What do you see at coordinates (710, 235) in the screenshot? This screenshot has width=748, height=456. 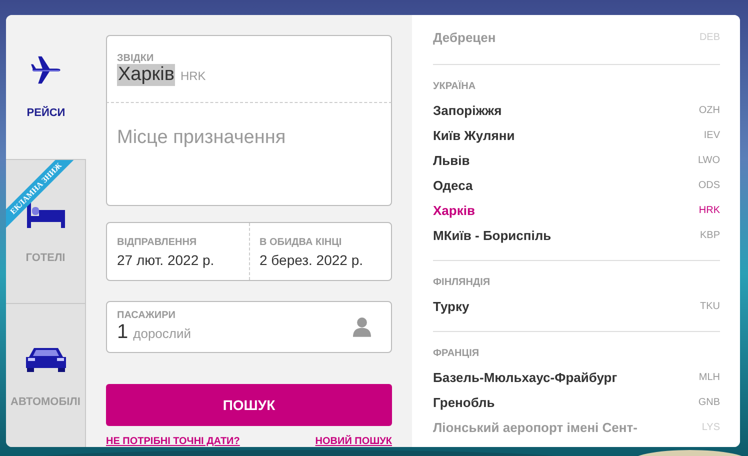 I see `airport-code: KBP` at bounding box center [710, 235].